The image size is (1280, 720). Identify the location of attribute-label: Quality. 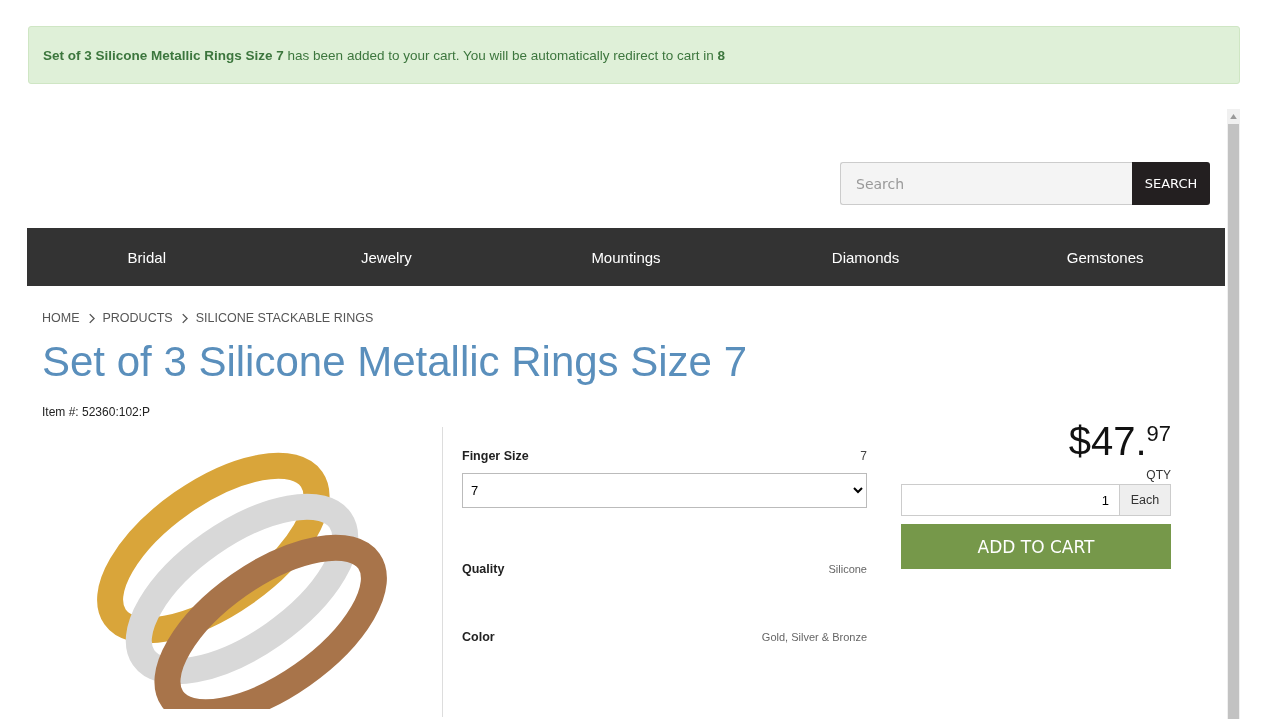
(483, 569).